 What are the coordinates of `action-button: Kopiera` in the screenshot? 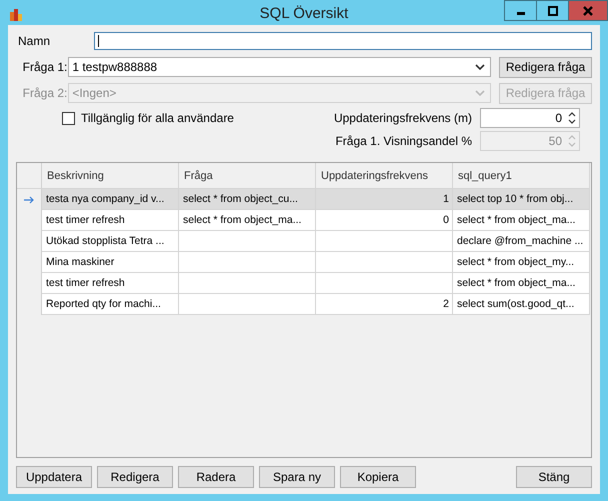 It's located at (378, 477).